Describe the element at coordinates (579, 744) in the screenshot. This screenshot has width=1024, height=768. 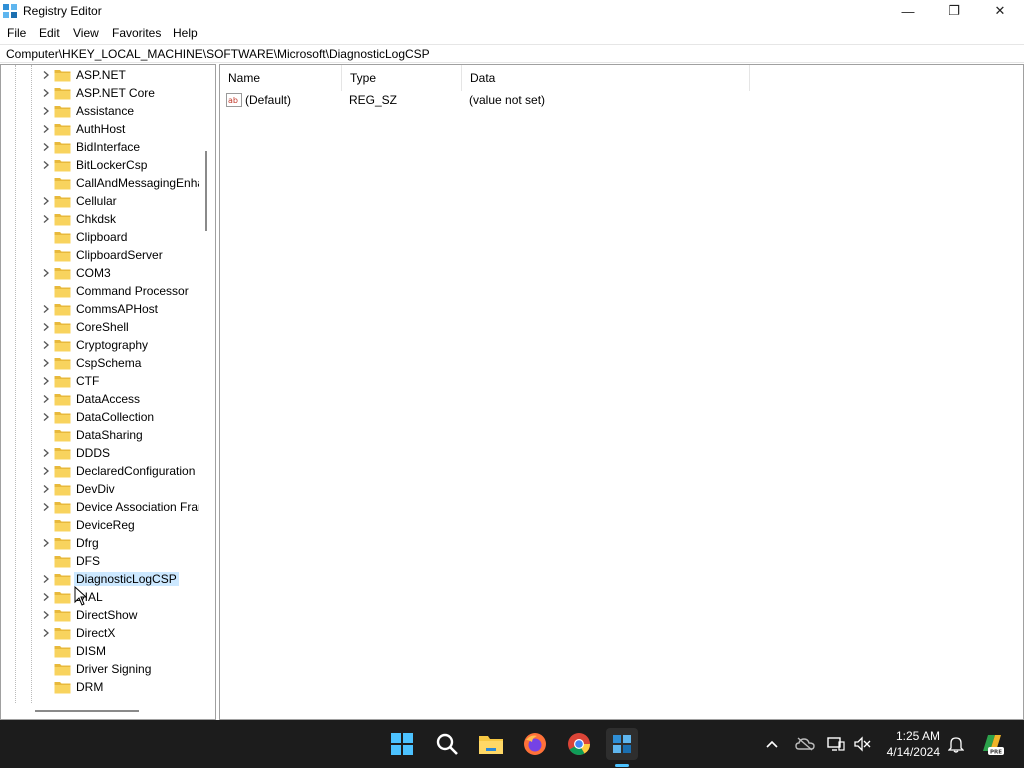
I see `chrome-button` at that location.